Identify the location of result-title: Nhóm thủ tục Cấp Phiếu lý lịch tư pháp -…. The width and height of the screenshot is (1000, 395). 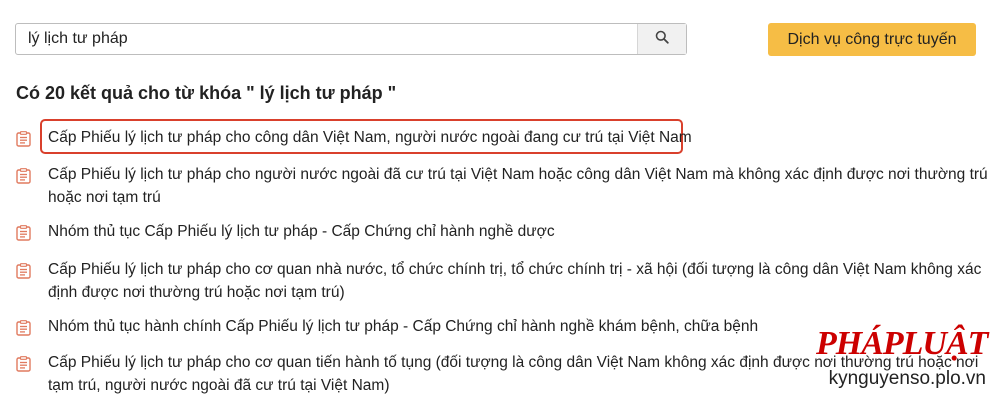
(518, 231).